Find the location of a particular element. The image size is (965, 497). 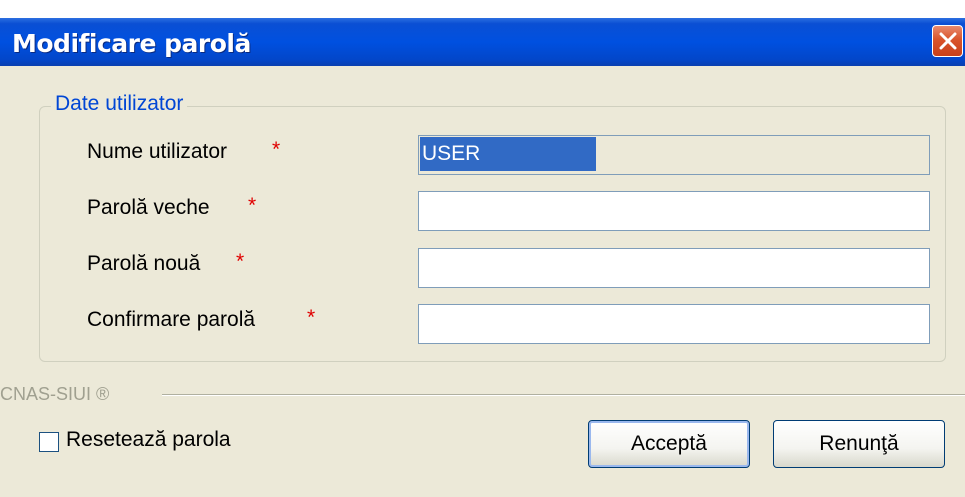

close-icon is located at coordinates (948, 41).